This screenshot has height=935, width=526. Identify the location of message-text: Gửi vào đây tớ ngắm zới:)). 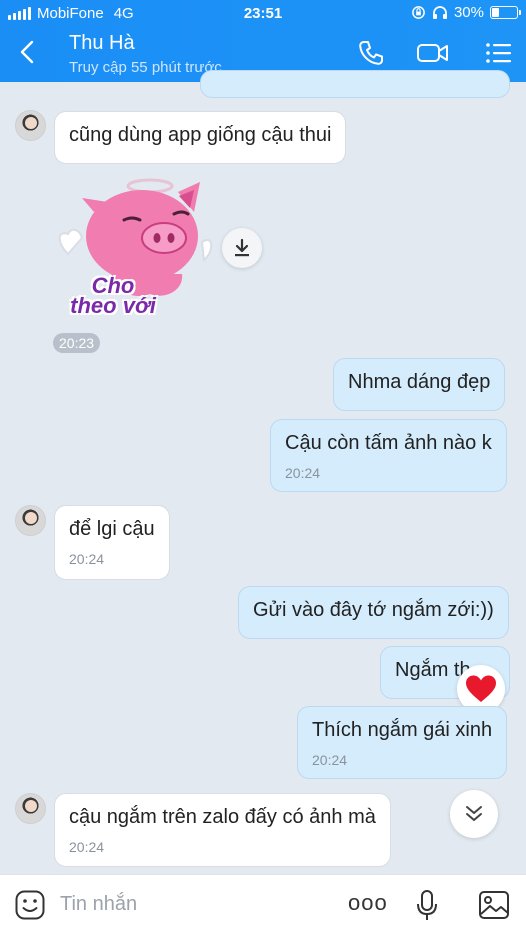
(373, 610).